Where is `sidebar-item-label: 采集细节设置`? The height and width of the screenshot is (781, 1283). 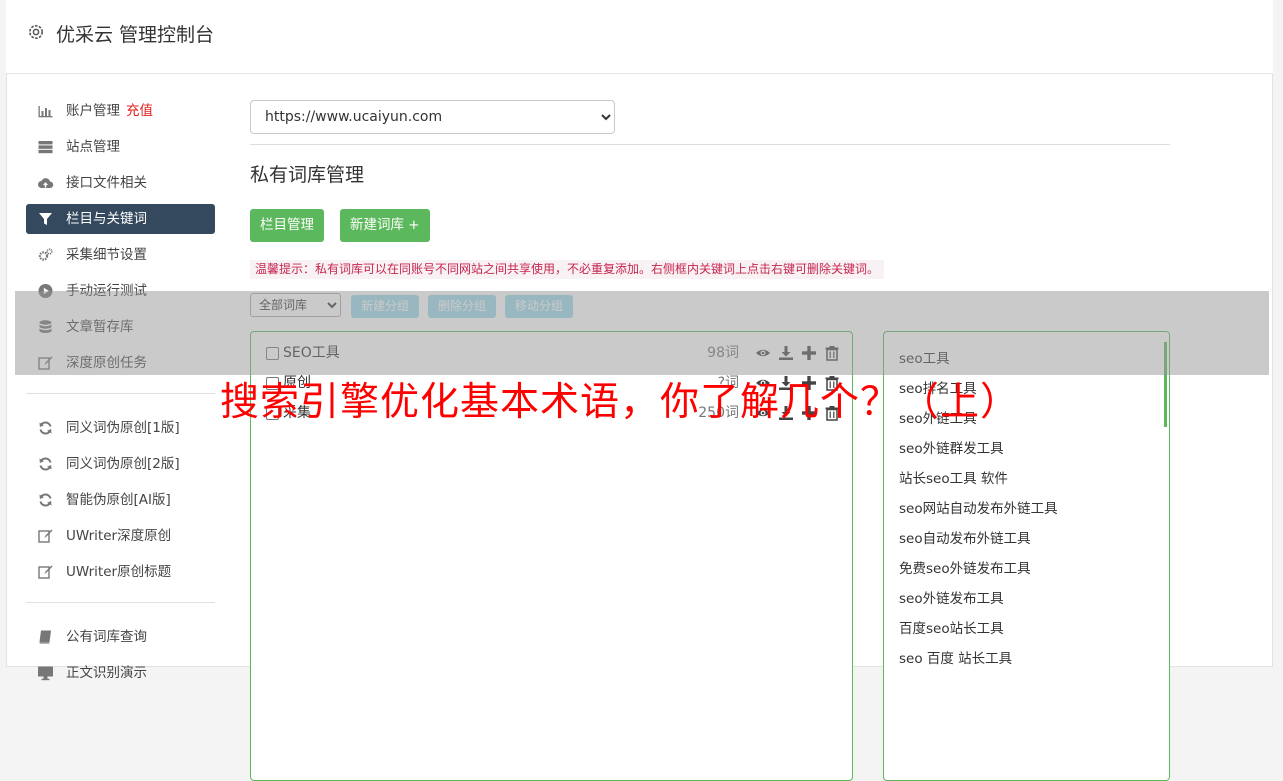 sidebar-item-label: 采集细节设置 is located at coordinates (106, 255).